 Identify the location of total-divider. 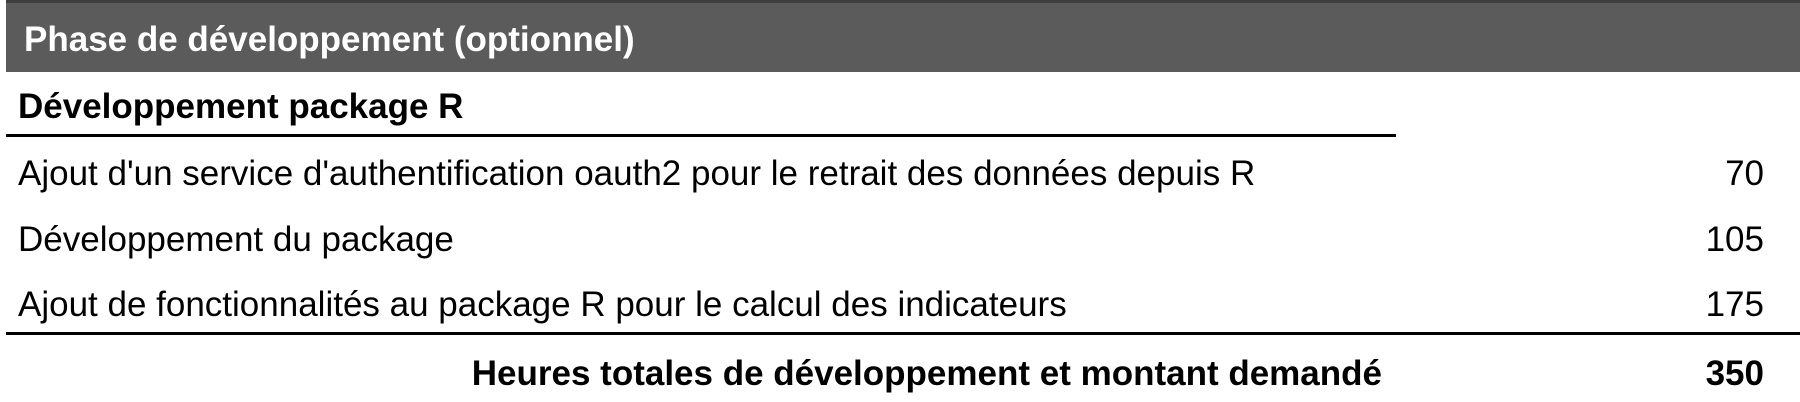
(903, 333).